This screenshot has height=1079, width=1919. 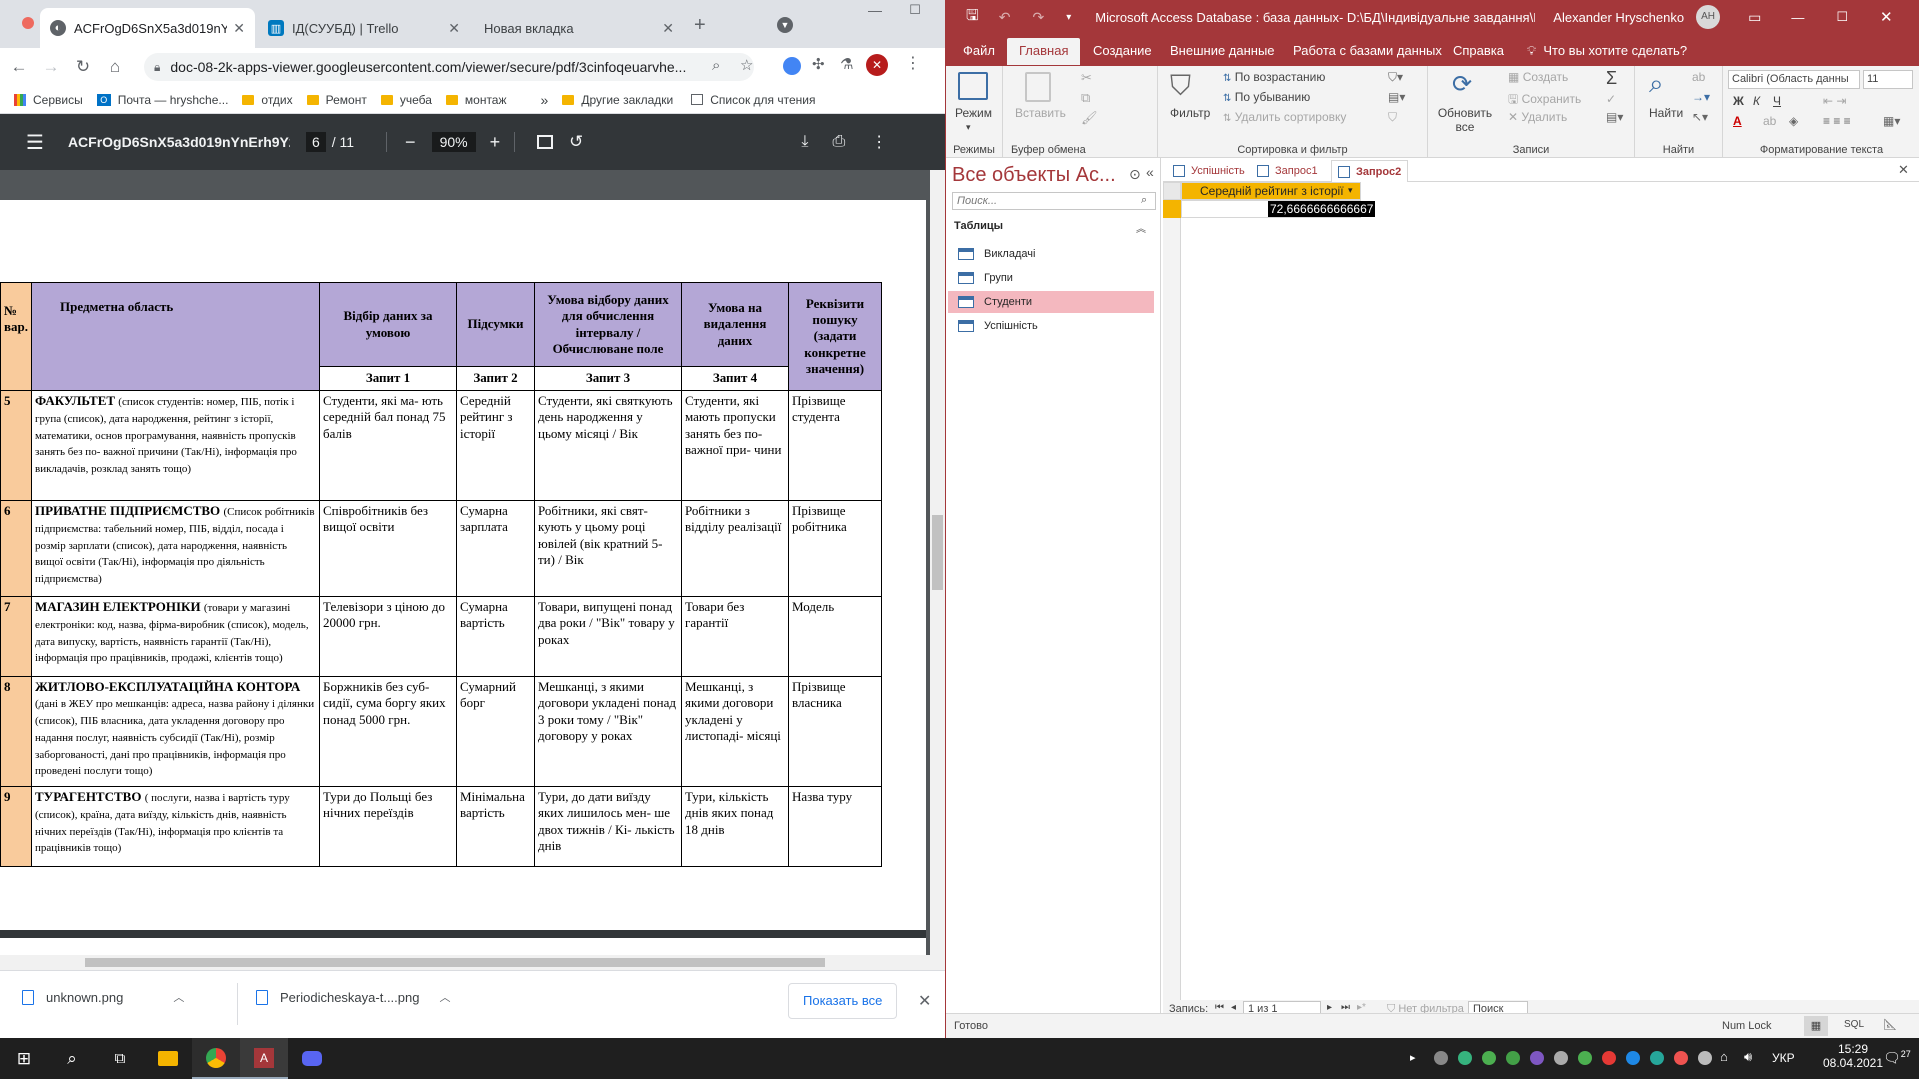 I want to click on bookmark-folder-3: учеба, so click(x=406, y=100).